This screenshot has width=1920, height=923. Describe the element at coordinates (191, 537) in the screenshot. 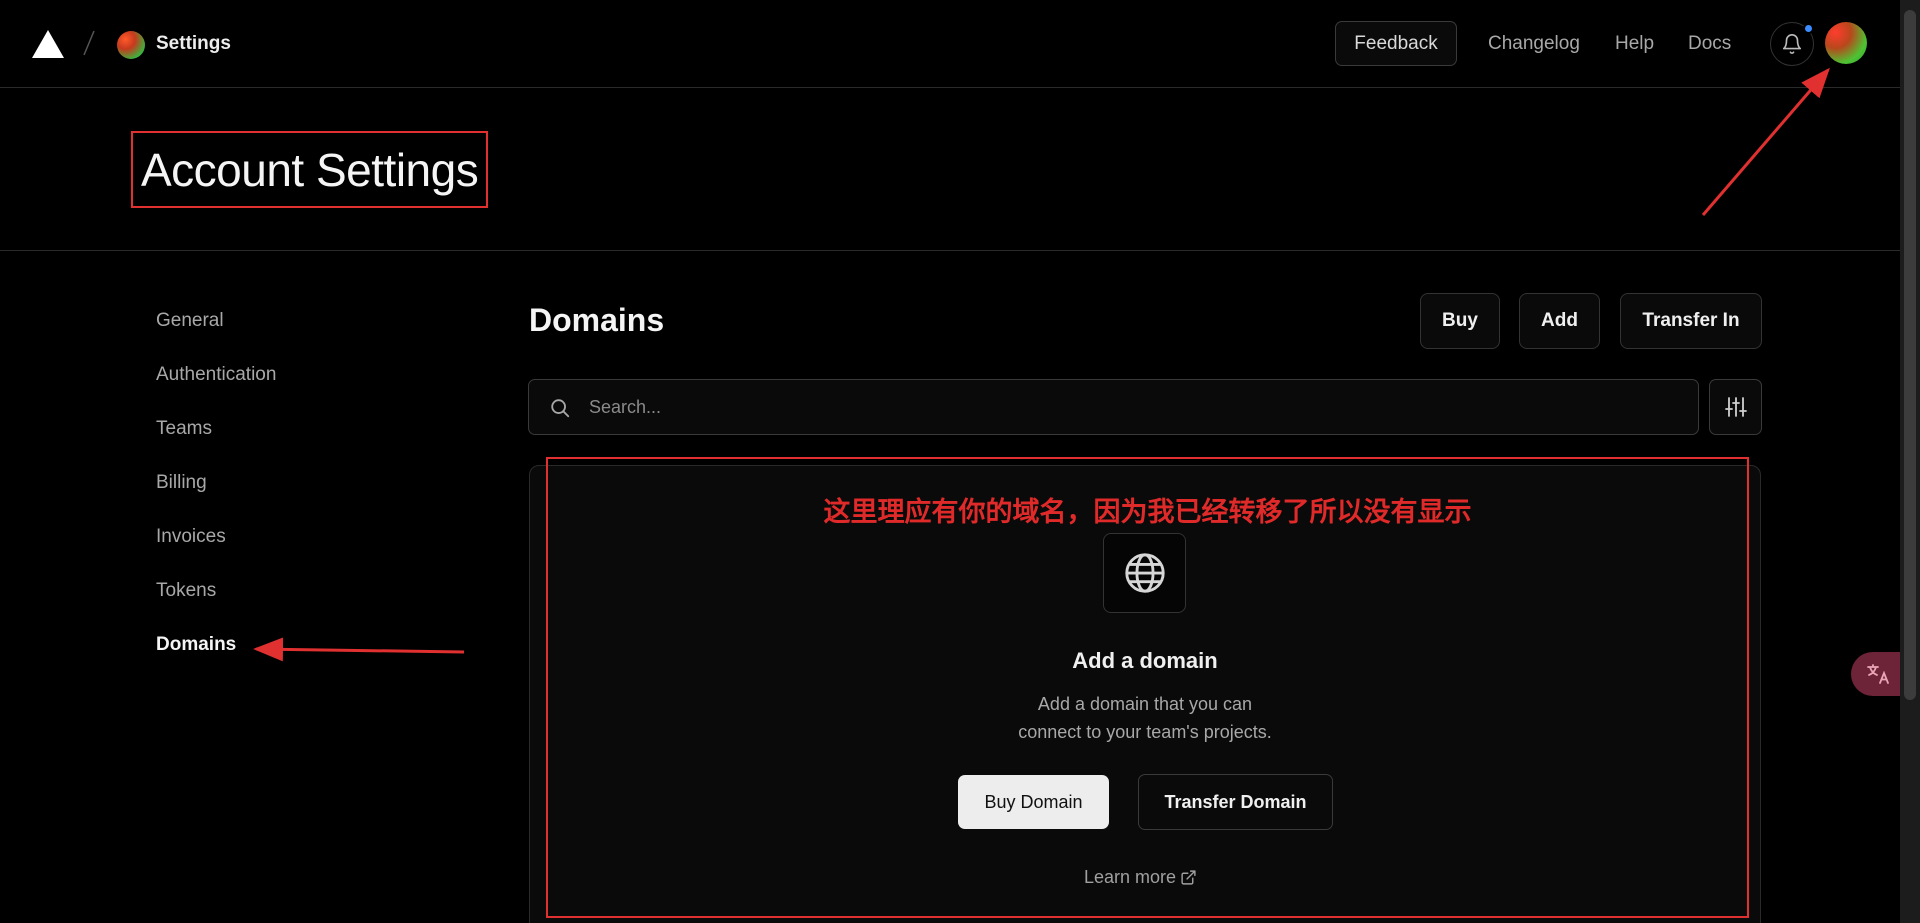

I see `sidebar-item-invoices: Invoices` at that location.